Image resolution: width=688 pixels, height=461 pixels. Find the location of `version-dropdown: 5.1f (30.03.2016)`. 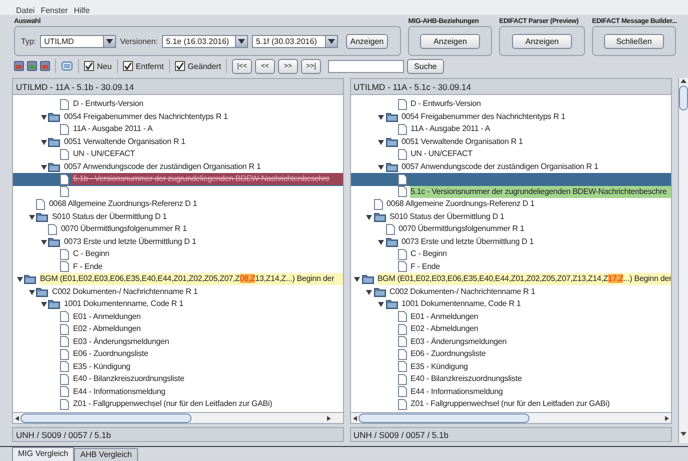

version-dropdown: 5.1f (30.03.2016) is located at coordinates (295, 41).